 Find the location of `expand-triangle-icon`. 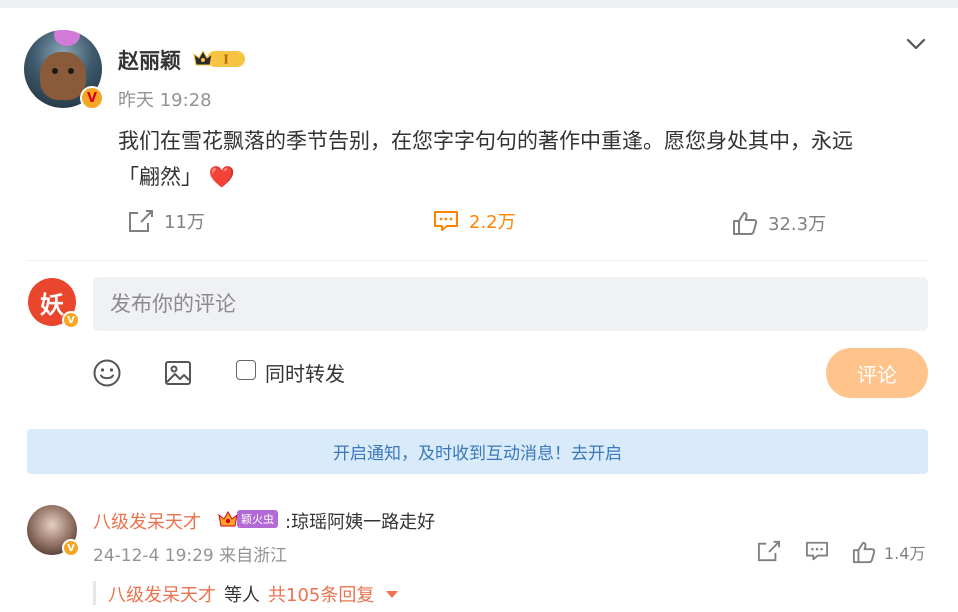

expand-triangle-icon is located at coordinates (392, 594).